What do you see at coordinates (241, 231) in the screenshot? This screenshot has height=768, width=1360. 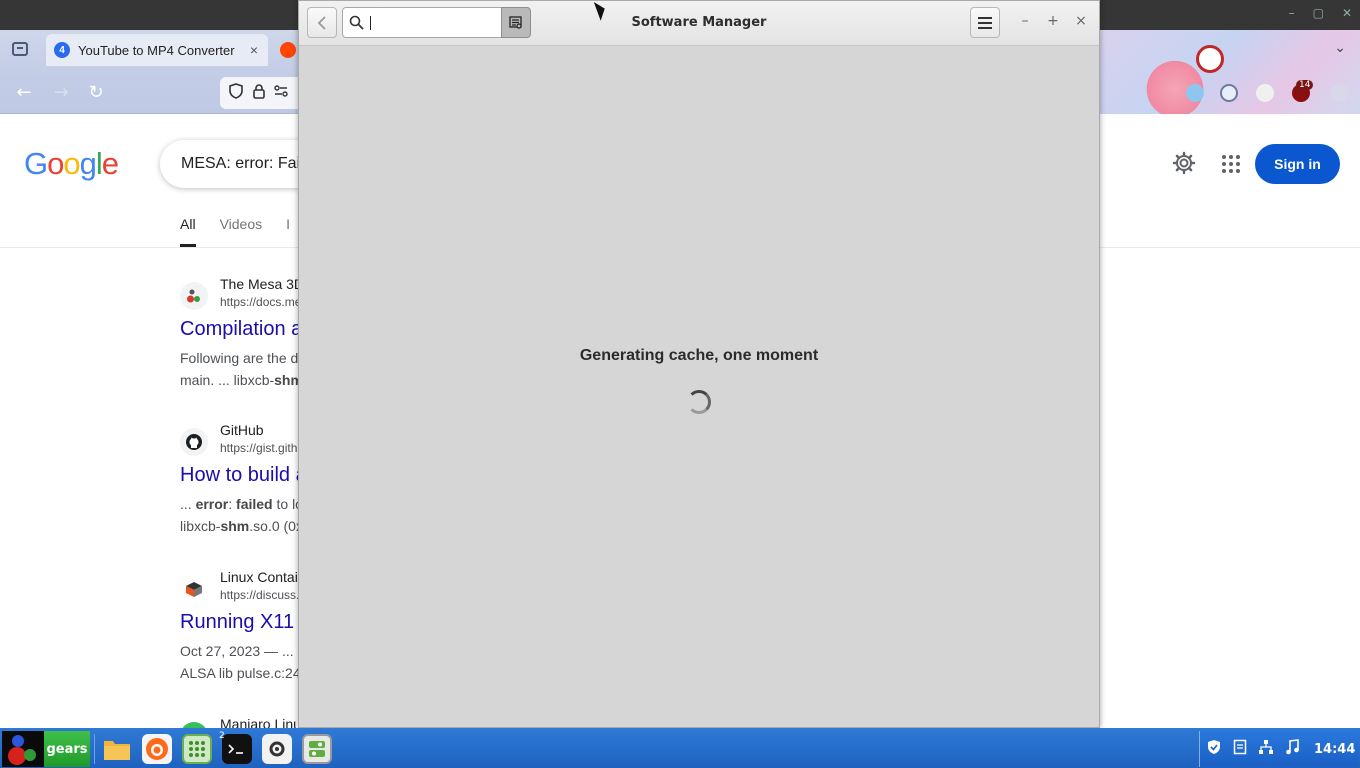 I see `tab-videos: Videos` at bounding box center [241, 231].